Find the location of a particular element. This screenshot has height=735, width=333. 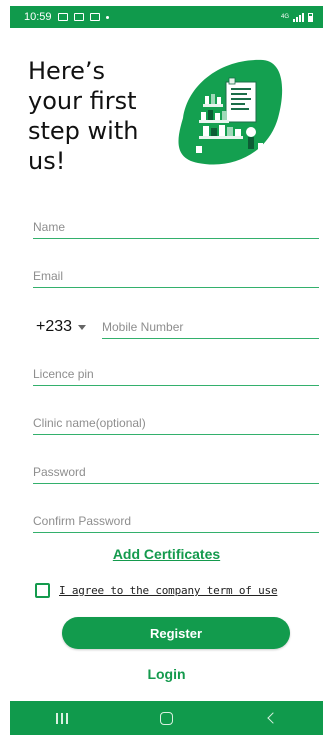

status-time: 10:59 is located at coordinates (38, 17).